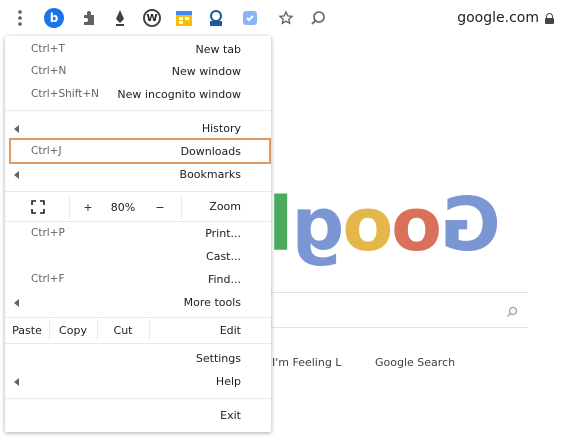 This screenshot has width=568, height=441. What do you see at coordinates (138, 303) in the screenshot?
I see `menu-more-tools: More tools` at bounding box center [138, 303].